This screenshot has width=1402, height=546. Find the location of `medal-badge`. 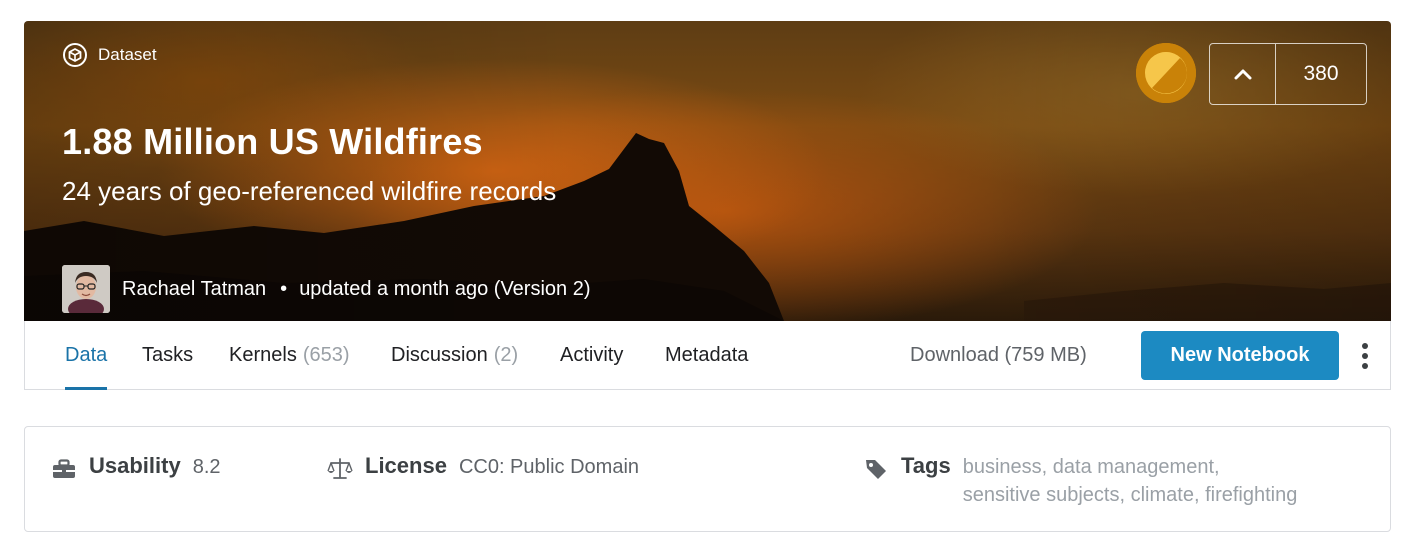

medal-badge is located at coordinates (1166, 73).